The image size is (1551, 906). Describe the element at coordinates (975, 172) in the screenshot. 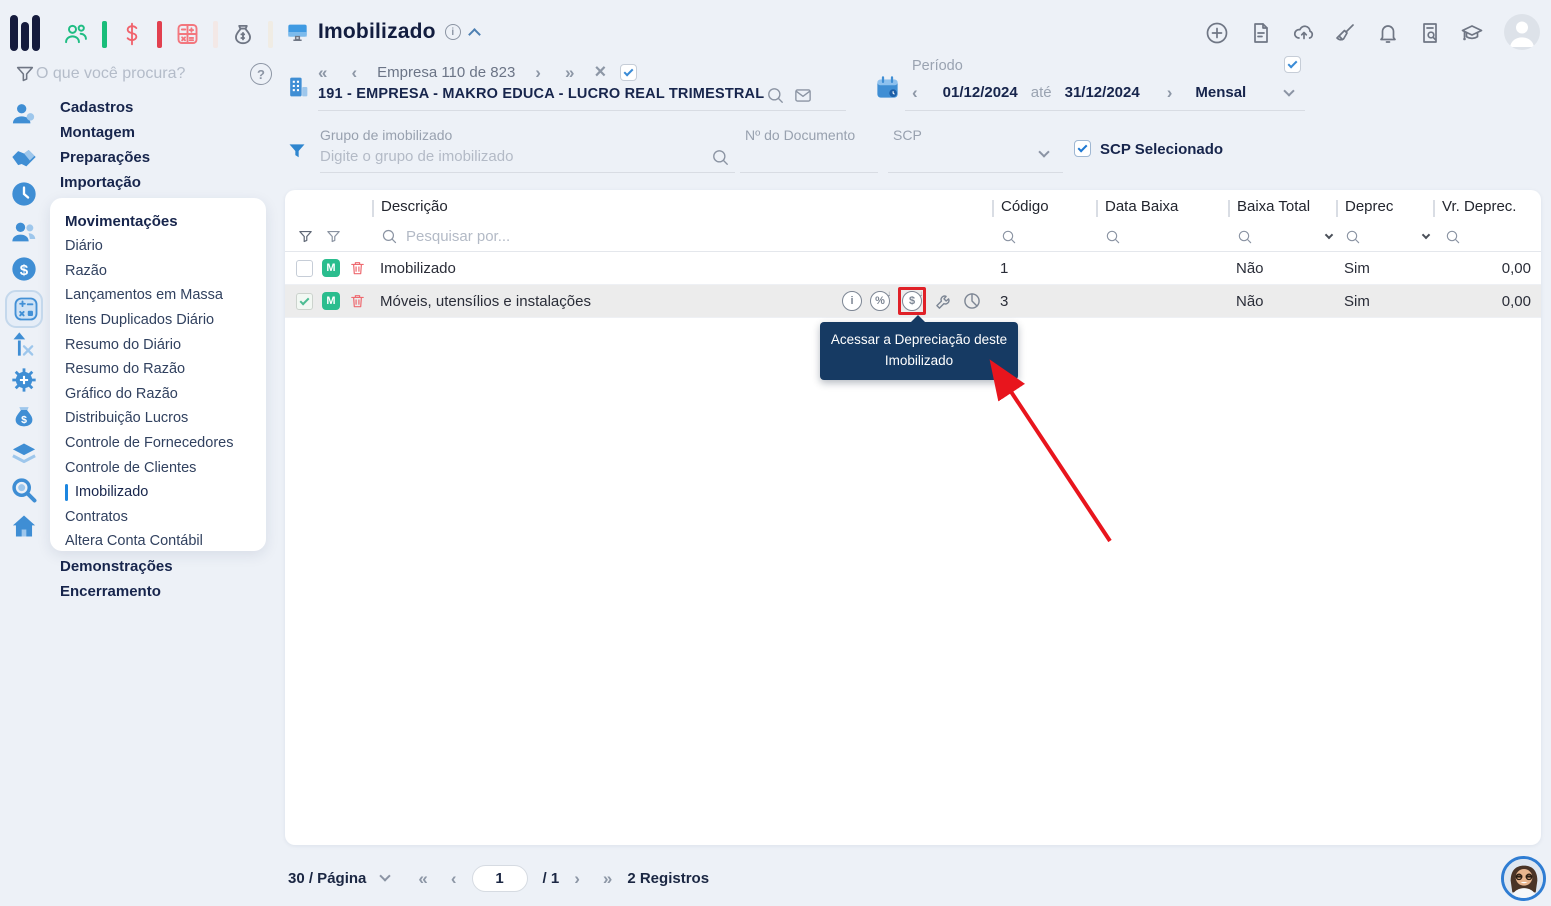

I see `scp-filter-select` at that location.